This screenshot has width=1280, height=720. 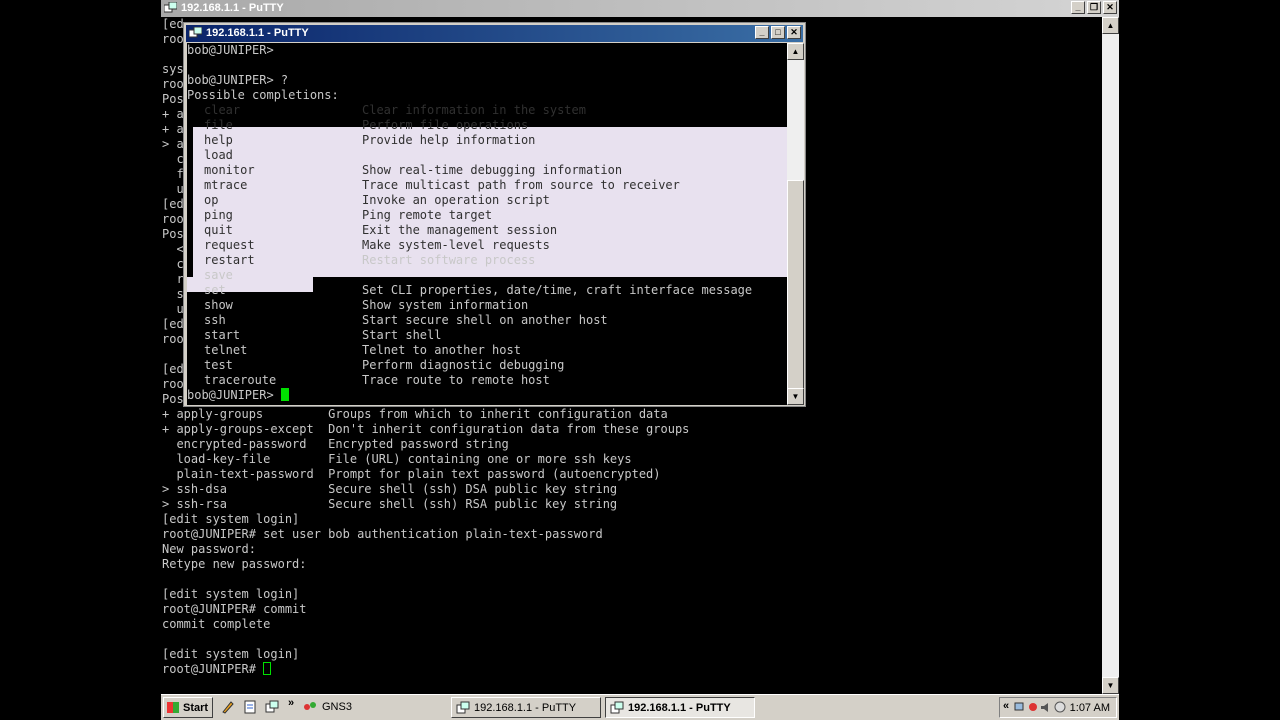 I want to click on completion-command: test, so click(x=218, y=365).